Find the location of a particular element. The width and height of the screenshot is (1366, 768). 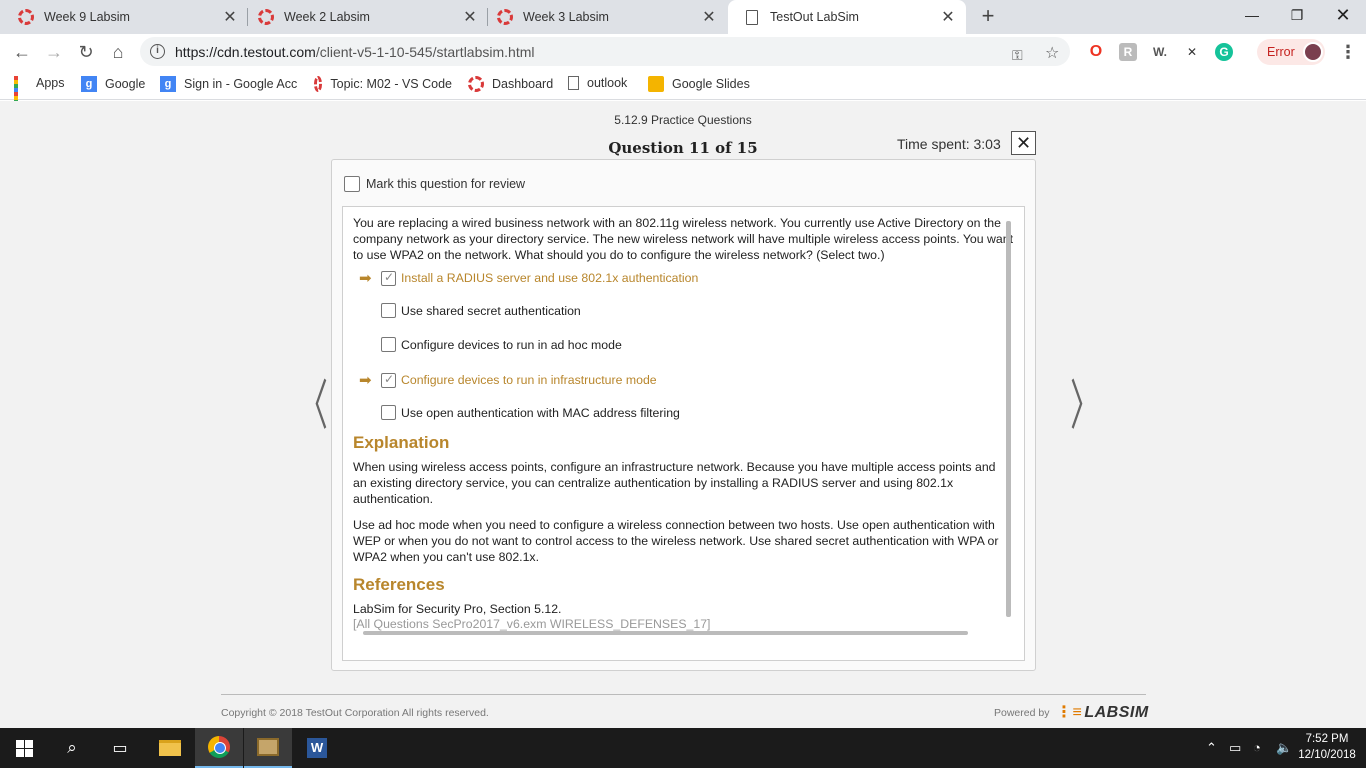

chrome-button is located at coordinates (219, 748).